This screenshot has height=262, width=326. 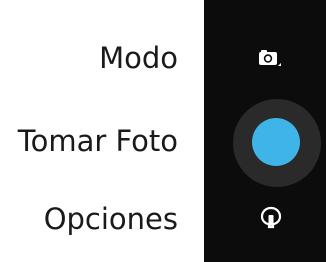 I want to click on mode-switch-button, so click(x=270, y=58).